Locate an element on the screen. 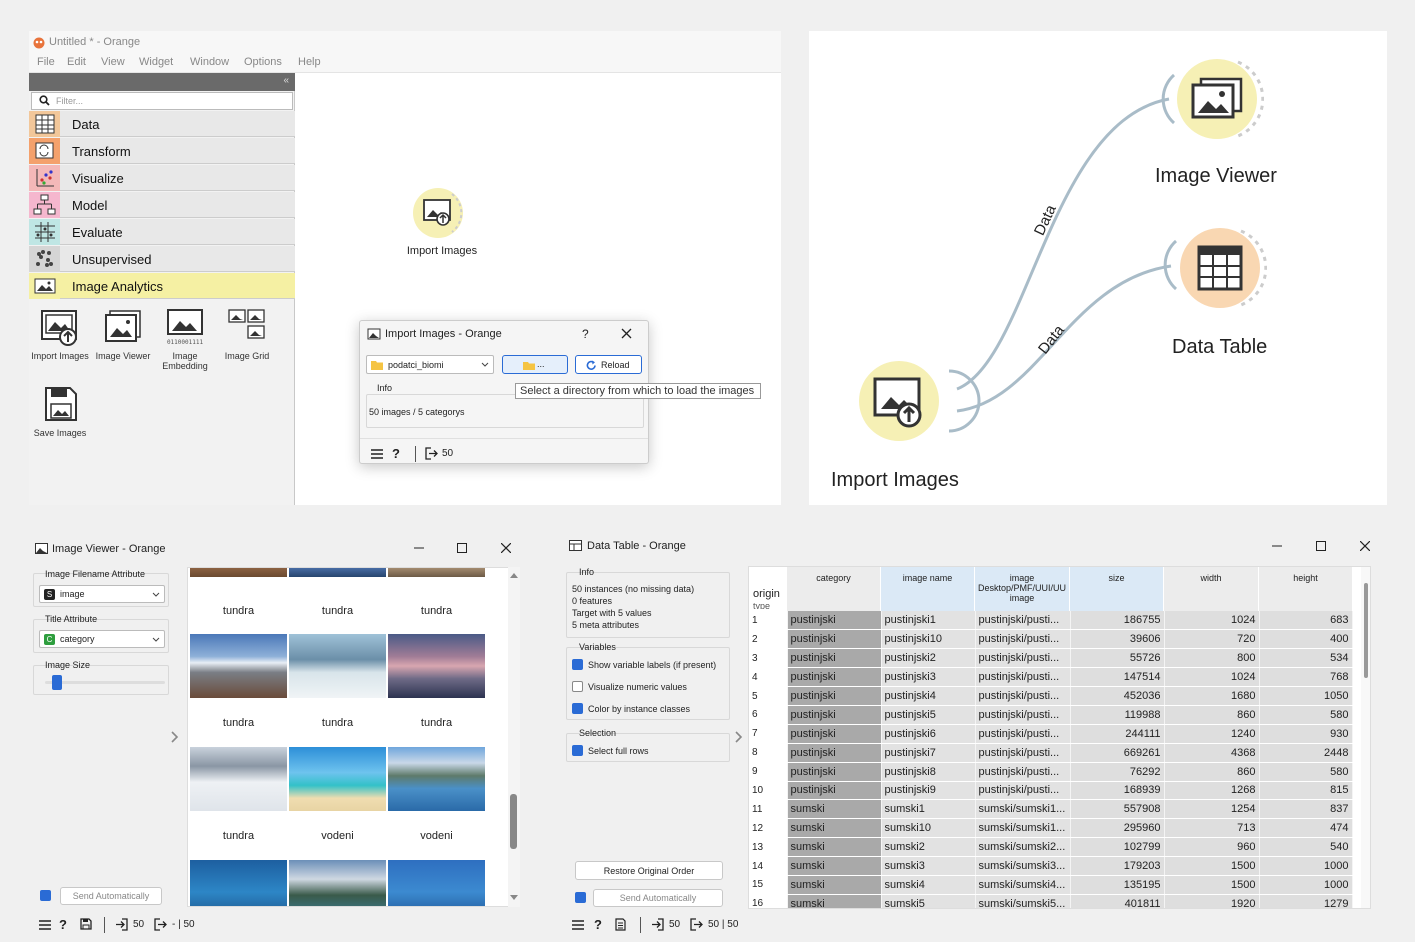 Image resolution: width=1415 pixels, height=942 pixels. category-transform: Transform is located at coordinates (162, 151).